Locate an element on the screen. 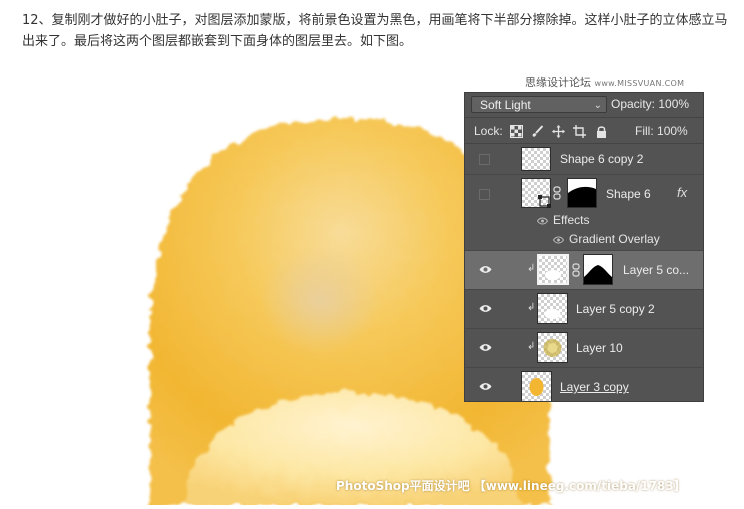  layer-row-layer-10: ↲ Layer 10 is located at coordinates (584, 348).